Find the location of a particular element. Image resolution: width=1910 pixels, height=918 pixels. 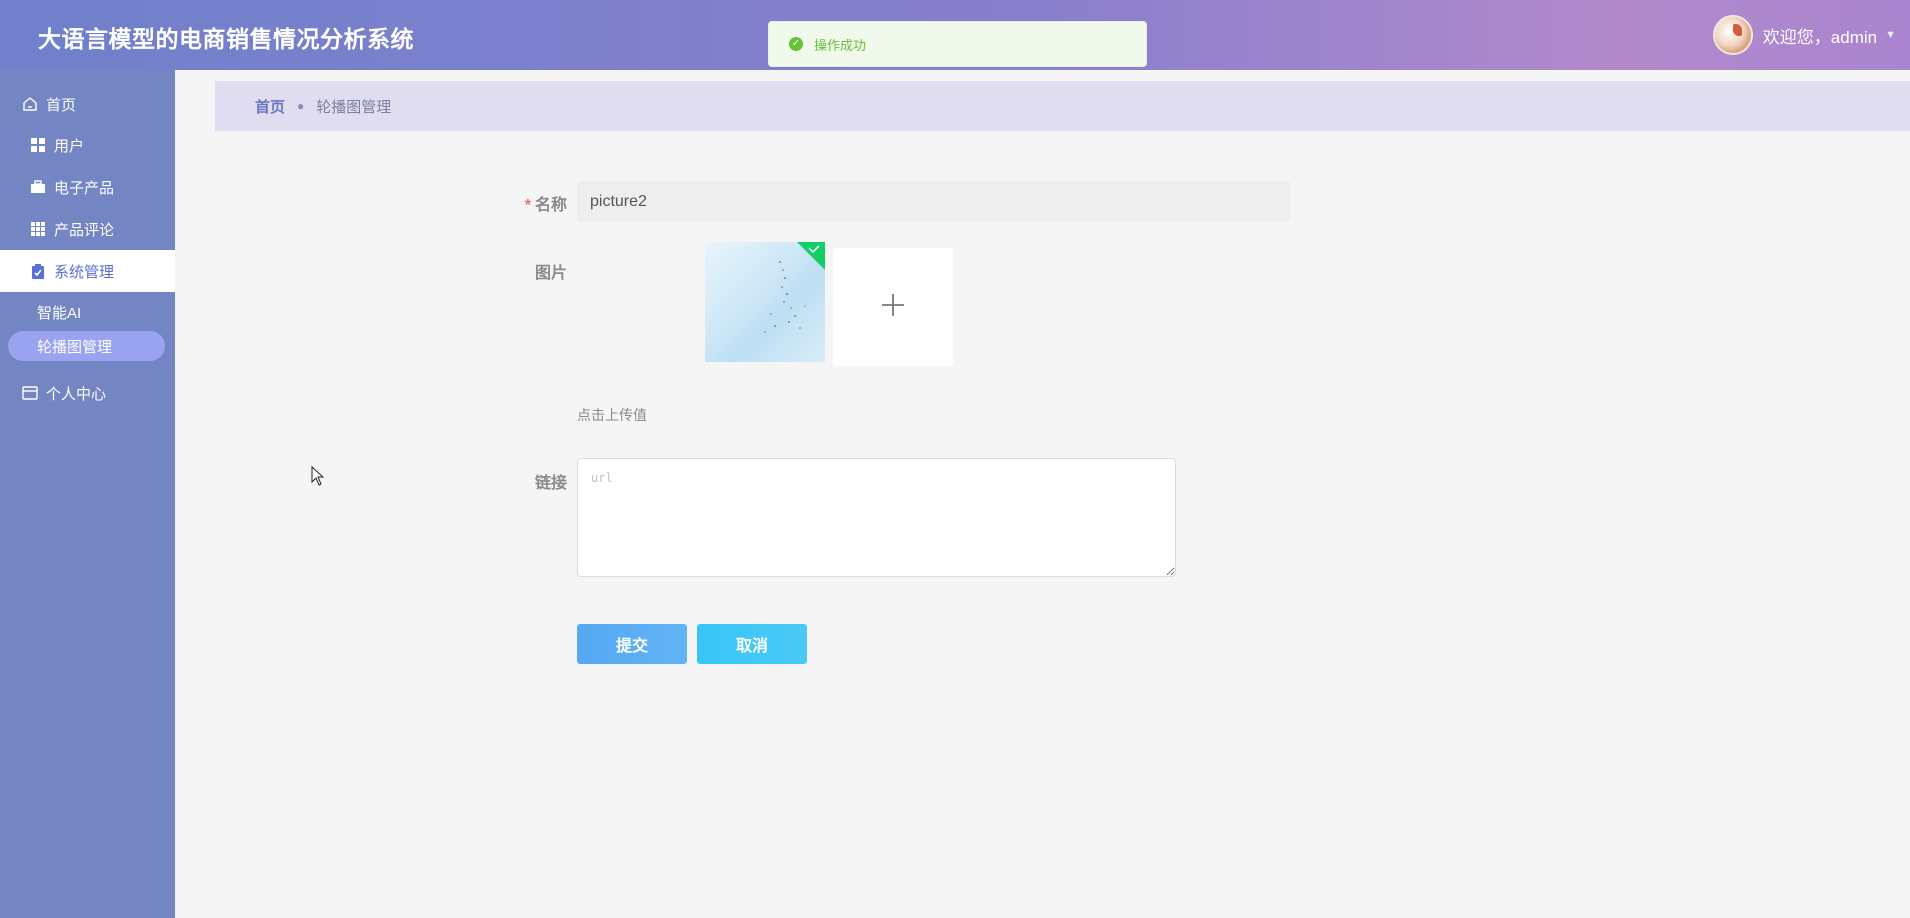

sidebar-item-label: 系统管理 is located at coordinates (84, 272).